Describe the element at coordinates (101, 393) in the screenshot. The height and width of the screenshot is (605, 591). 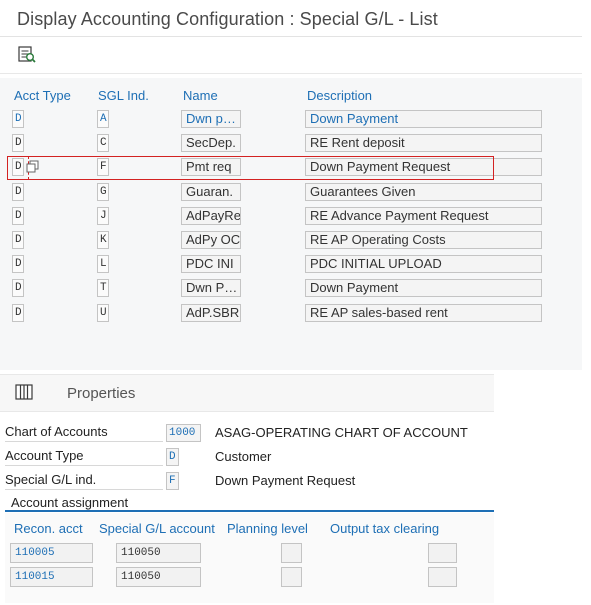
I see `properties-title: Properties` at that location.